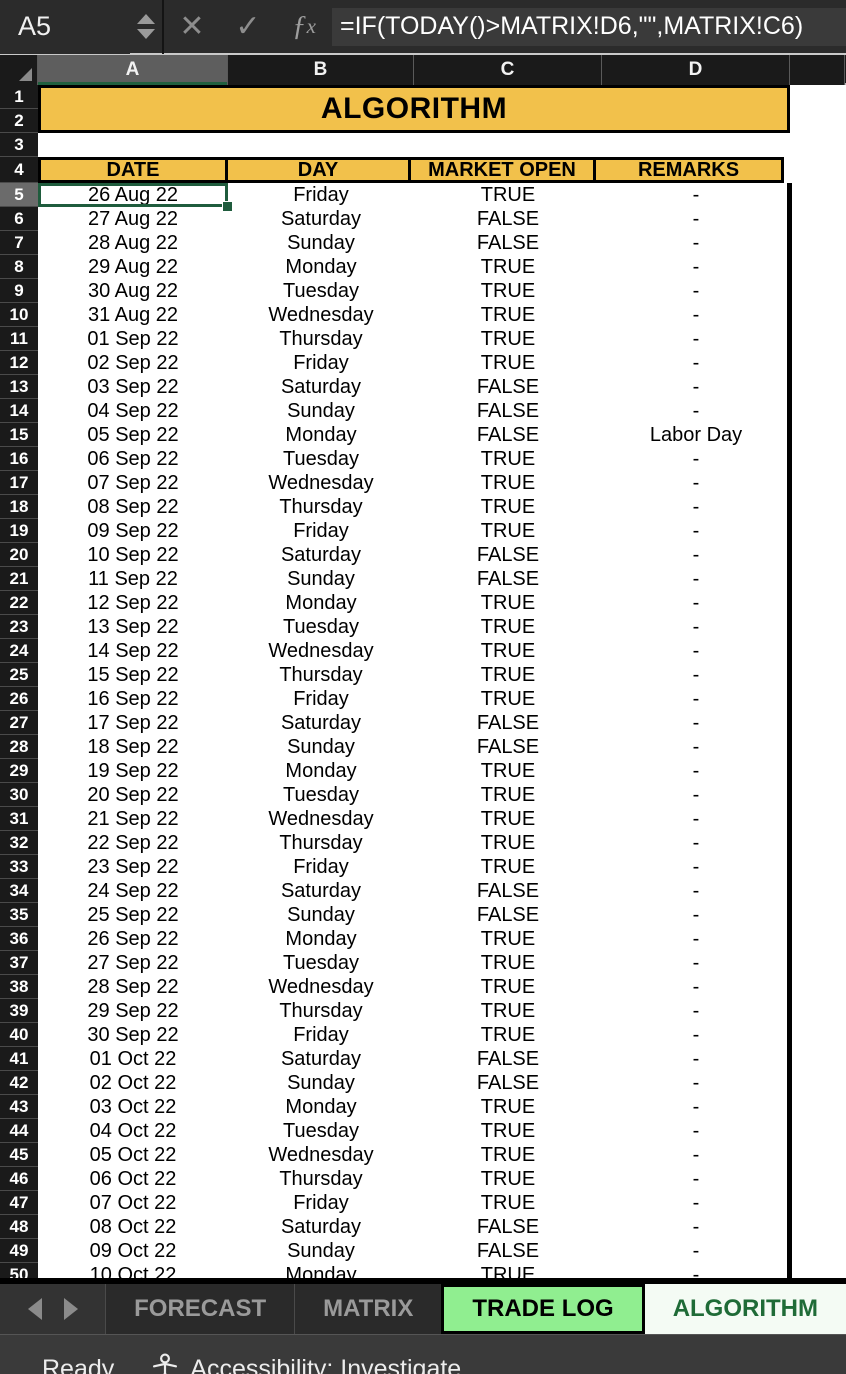  Describe the element at coordinates (70, 1309) in the screenshot. I see `scroll-right-icon` at that location.